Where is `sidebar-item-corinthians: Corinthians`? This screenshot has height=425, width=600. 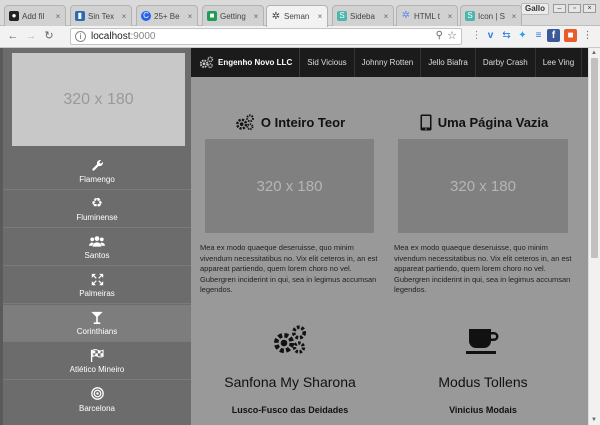 sidebar-item-corinthians: Corinthians is located at coordinates (97, 323).